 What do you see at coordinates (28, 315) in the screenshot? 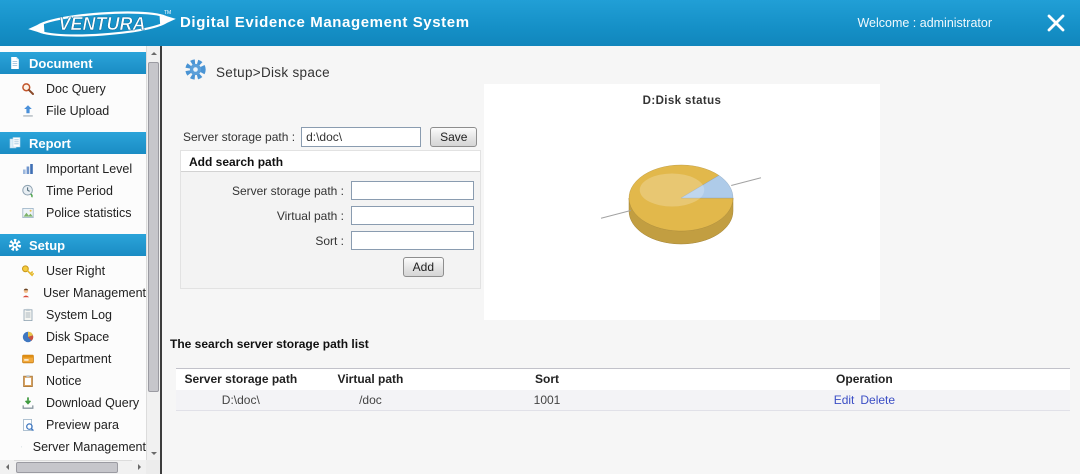
I see `log-icon` at bounding box center [28, 315].